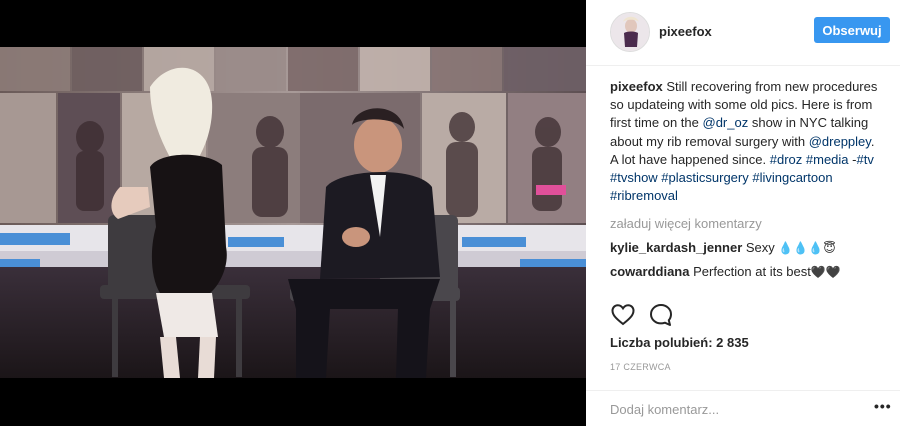 This screenshot has width=900, height=426. I want to click on post-actions, so click(745, 315).